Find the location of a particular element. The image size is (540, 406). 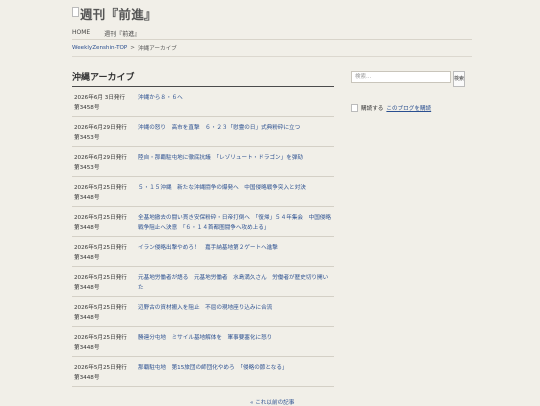

nav-item-home: HOME is located at coordinates (81, 33).